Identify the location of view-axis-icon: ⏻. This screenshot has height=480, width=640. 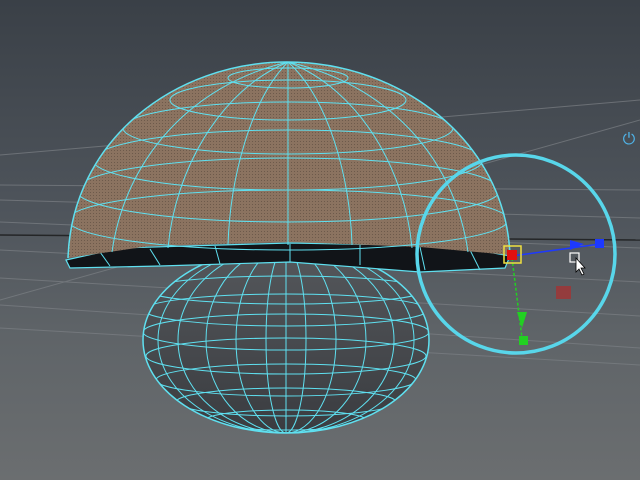
(629, 139).